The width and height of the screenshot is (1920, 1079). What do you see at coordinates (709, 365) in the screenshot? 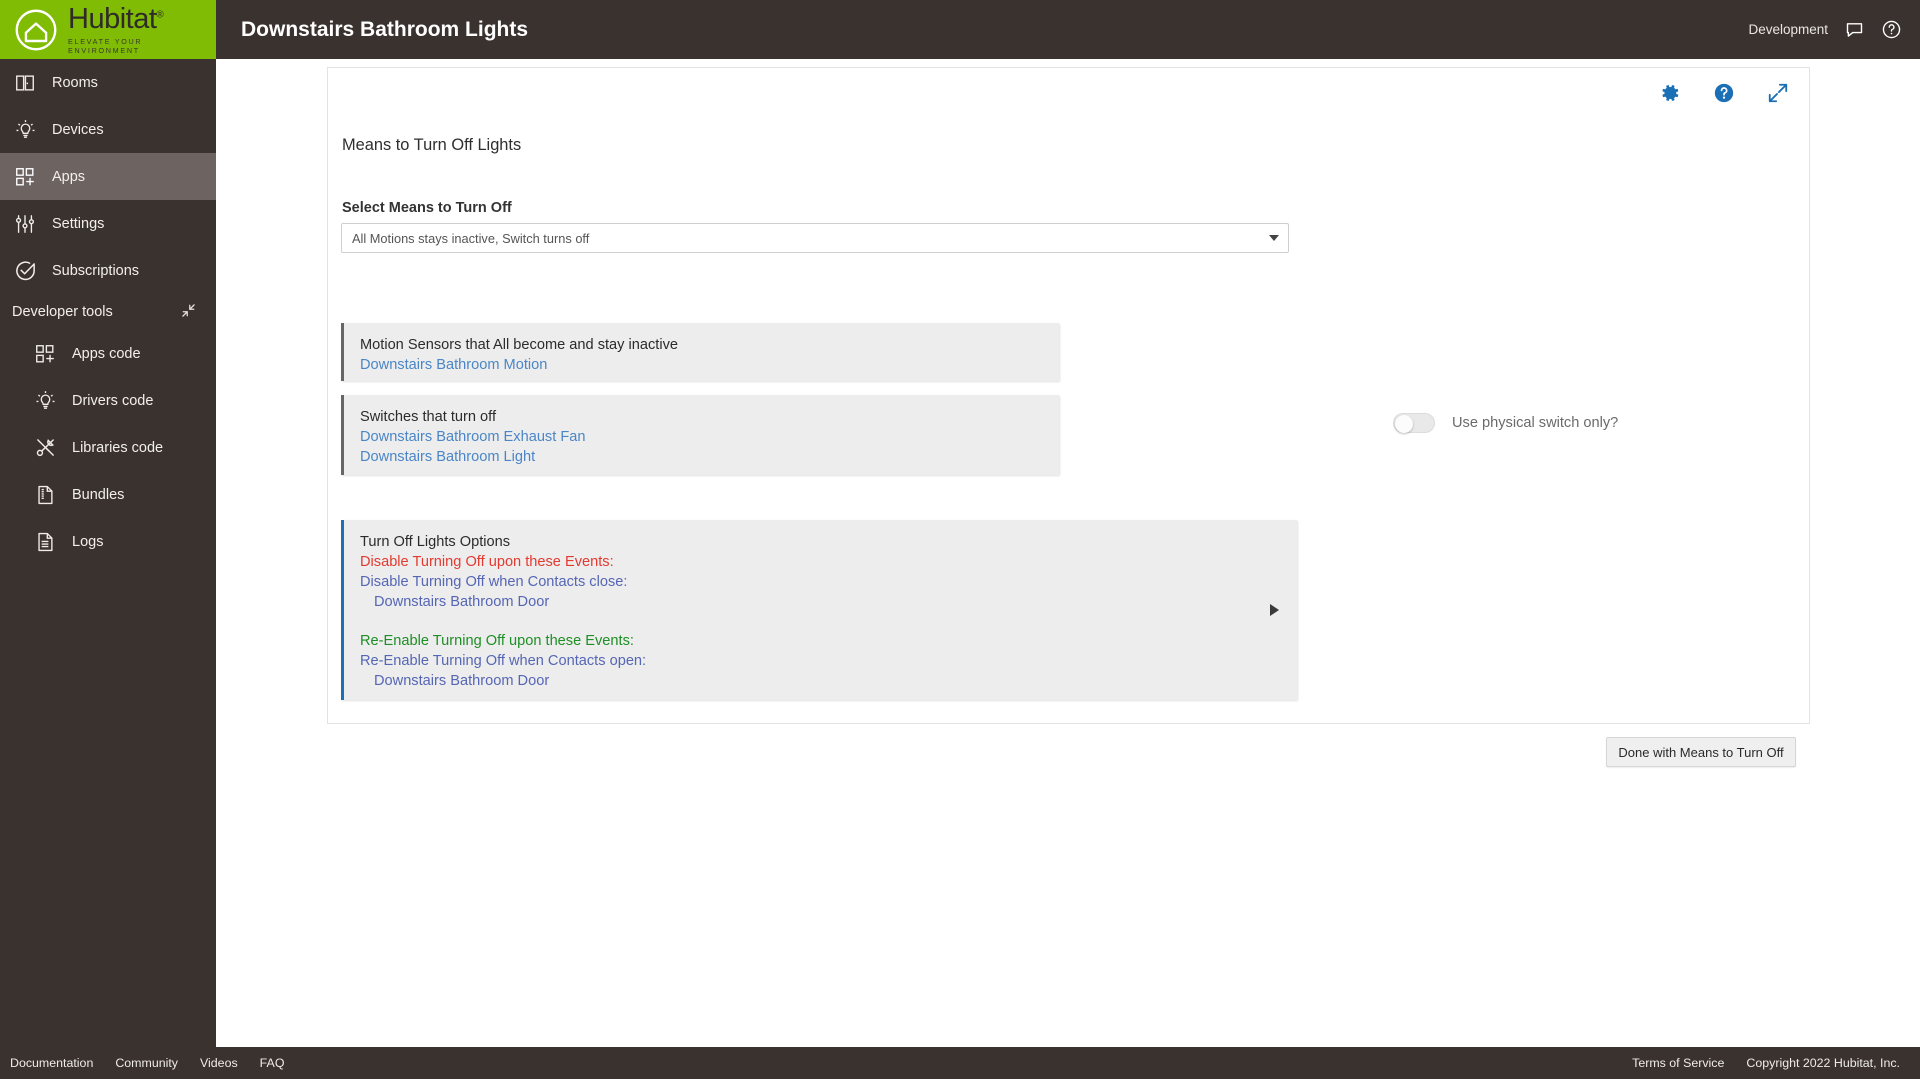
I see `motion-device-link: Downstairs Bathroom Motion` at bounding box center [709, 365].